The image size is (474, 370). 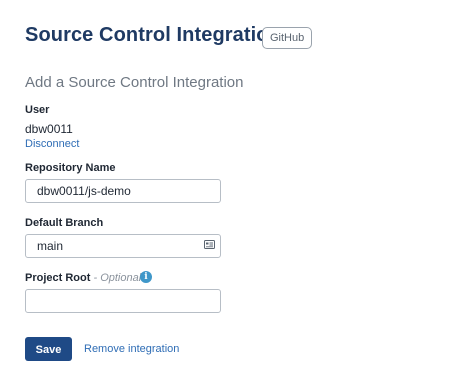 I want to click on project-root-label-text: Project Root, so click(x=58, y=278).